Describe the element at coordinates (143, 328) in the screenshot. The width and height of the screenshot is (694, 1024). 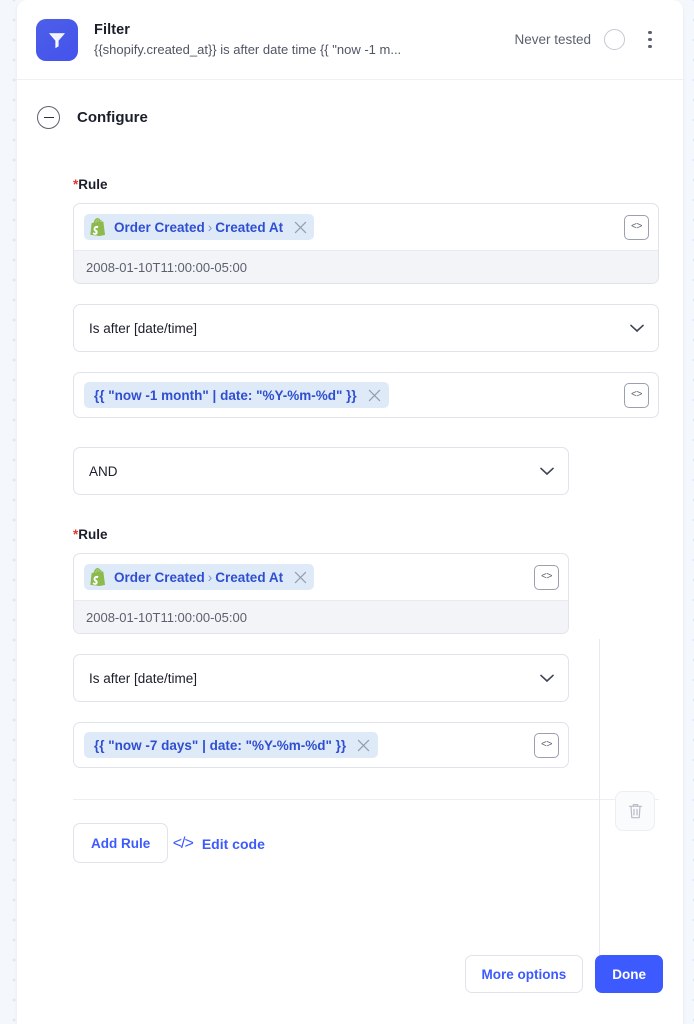
I see `operator-select-1-value: Is after [date/time]` at that location.